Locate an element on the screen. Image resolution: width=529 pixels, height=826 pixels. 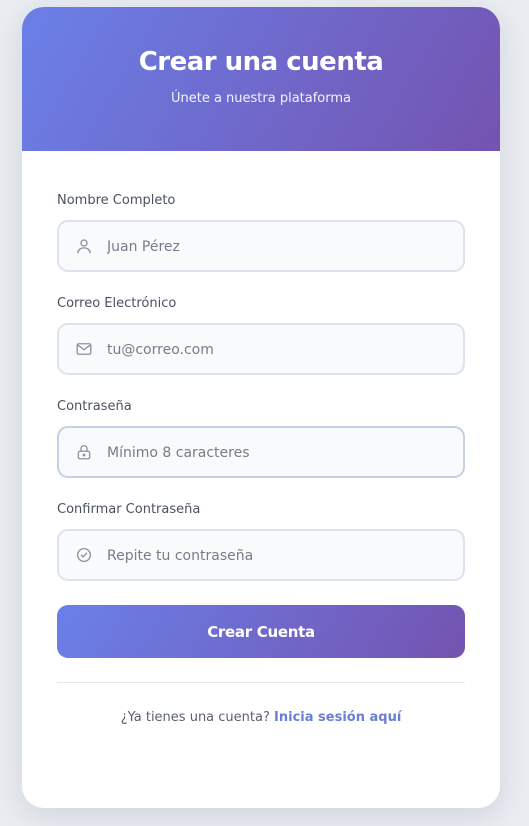
page-subtitle: Únete a nuestra plataforma is located at coordinates (261, 98).